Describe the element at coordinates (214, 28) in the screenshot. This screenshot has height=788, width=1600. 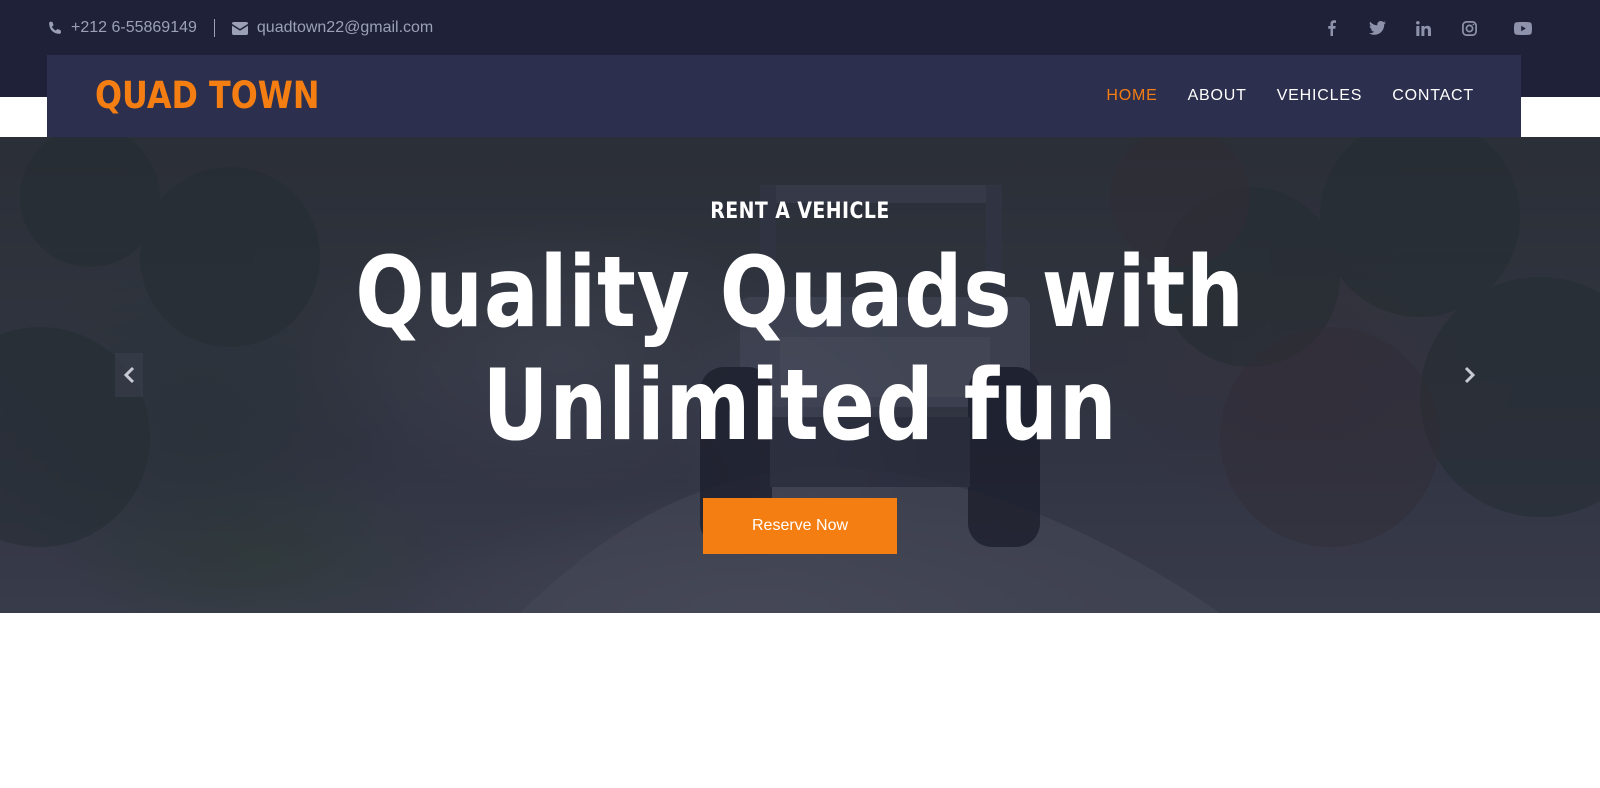
I see `divider` at that location.